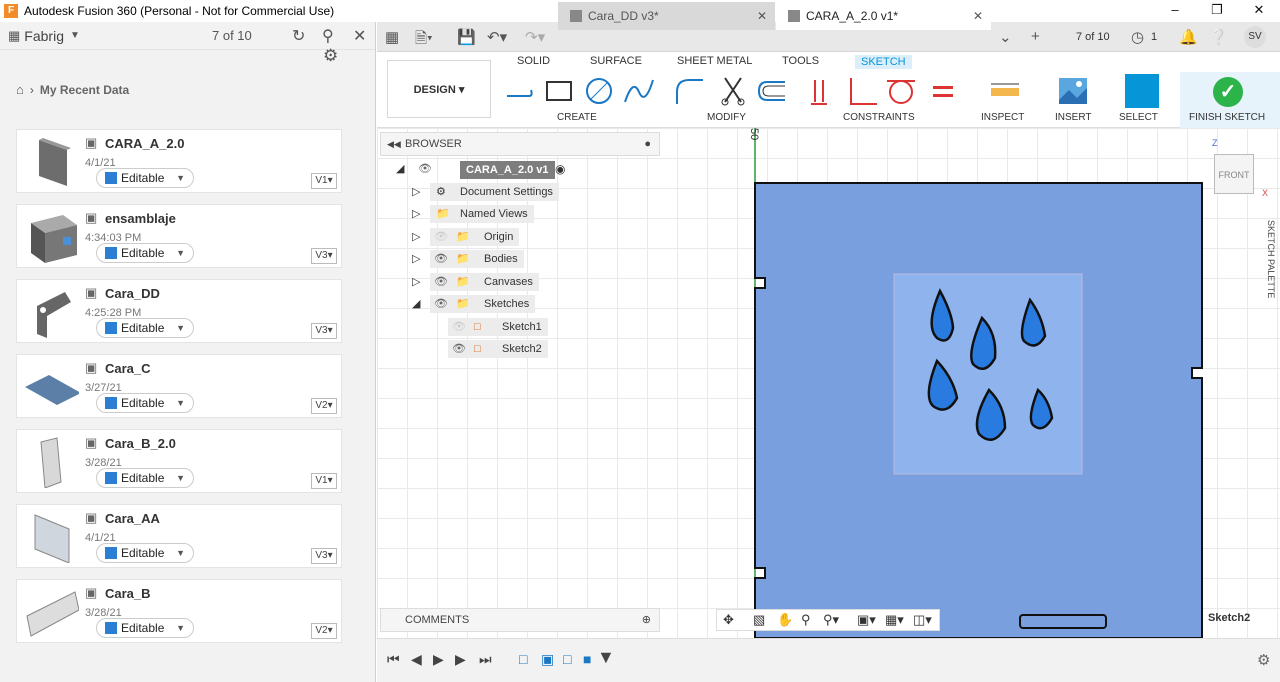  Describe the element at coordinates (567, 659) in the screenshot. I see `timeline-sketch-icon: □` at that location.